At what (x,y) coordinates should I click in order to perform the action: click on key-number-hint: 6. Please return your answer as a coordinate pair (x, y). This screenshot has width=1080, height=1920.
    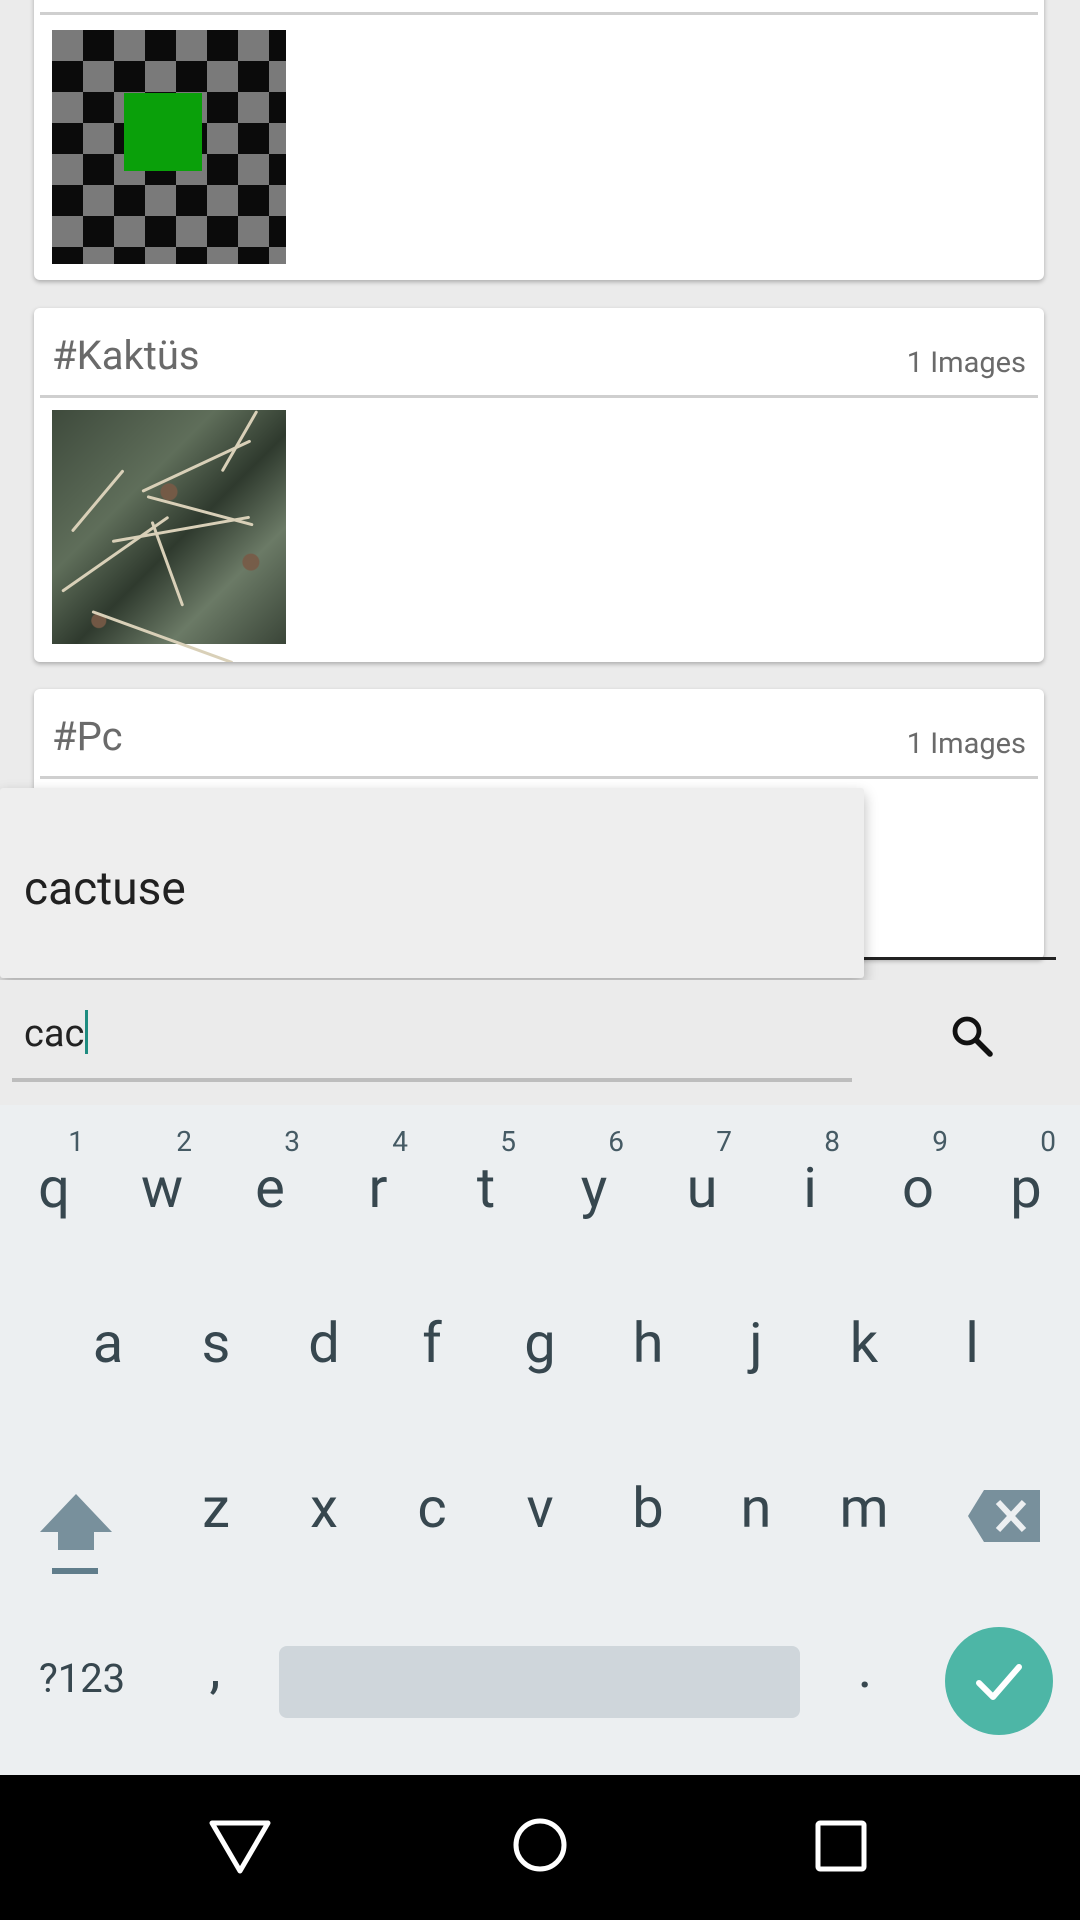
    Looking at the image, I should click on (616, 1141).